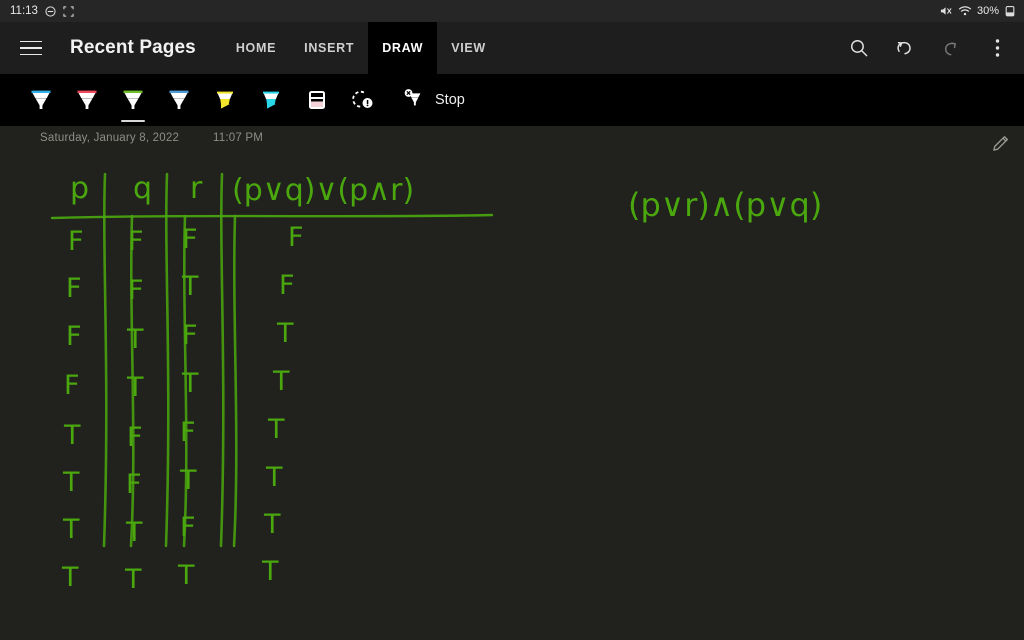  I want to click on do-not-disturb-icon, so click(50, 11).